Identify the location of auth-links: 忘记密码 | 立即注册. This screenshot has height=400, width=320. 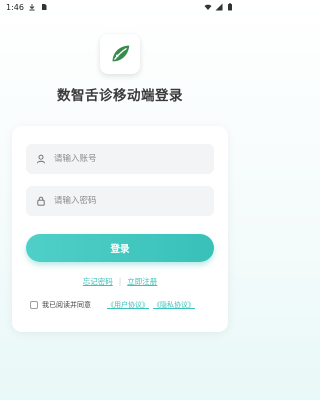
(120, 281).